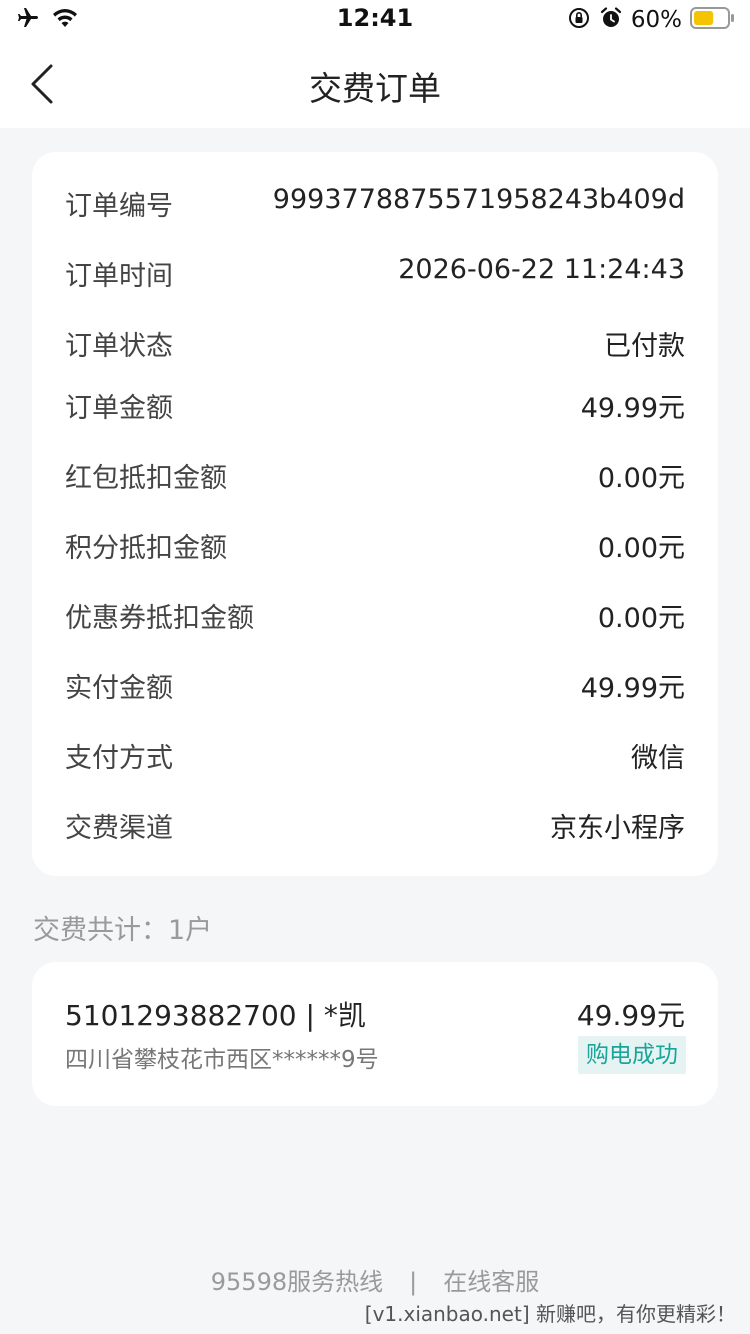 The height and width of the screenshot is (1334, 750). I want to click on detail-label: 实付金额, so click(119, 688).